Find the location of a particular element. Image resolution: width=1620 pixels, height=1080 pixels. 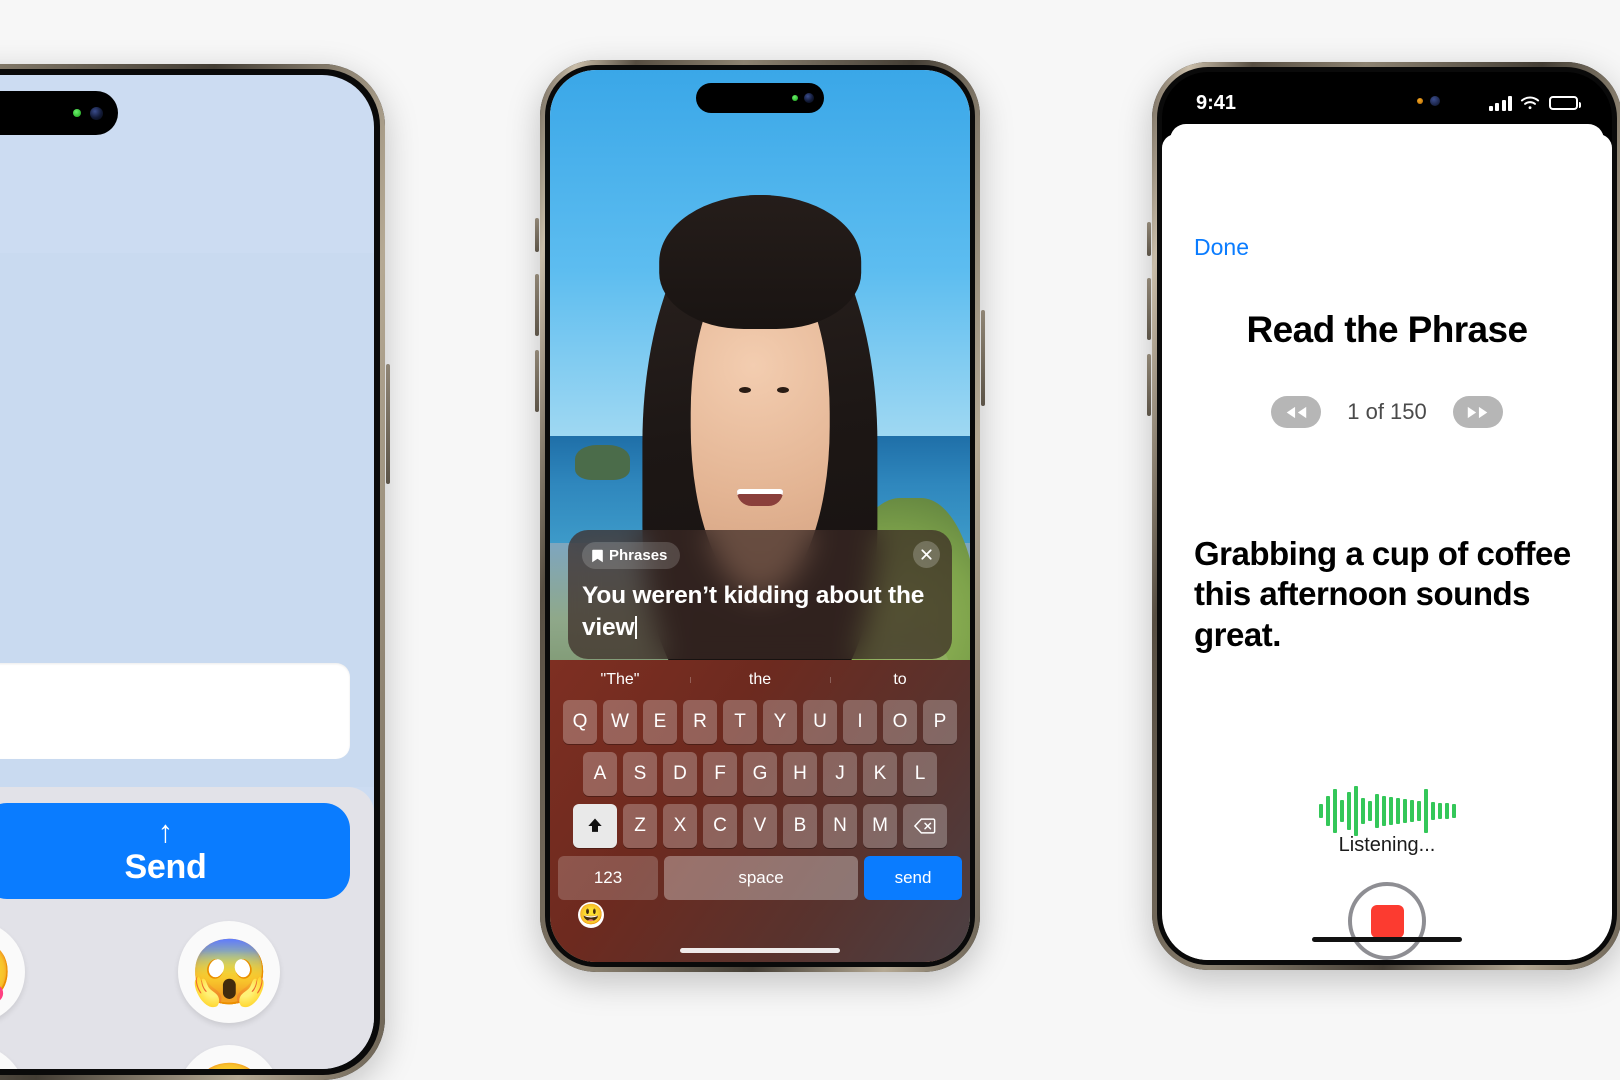

key-r: R is located at coordinates (700, 722).